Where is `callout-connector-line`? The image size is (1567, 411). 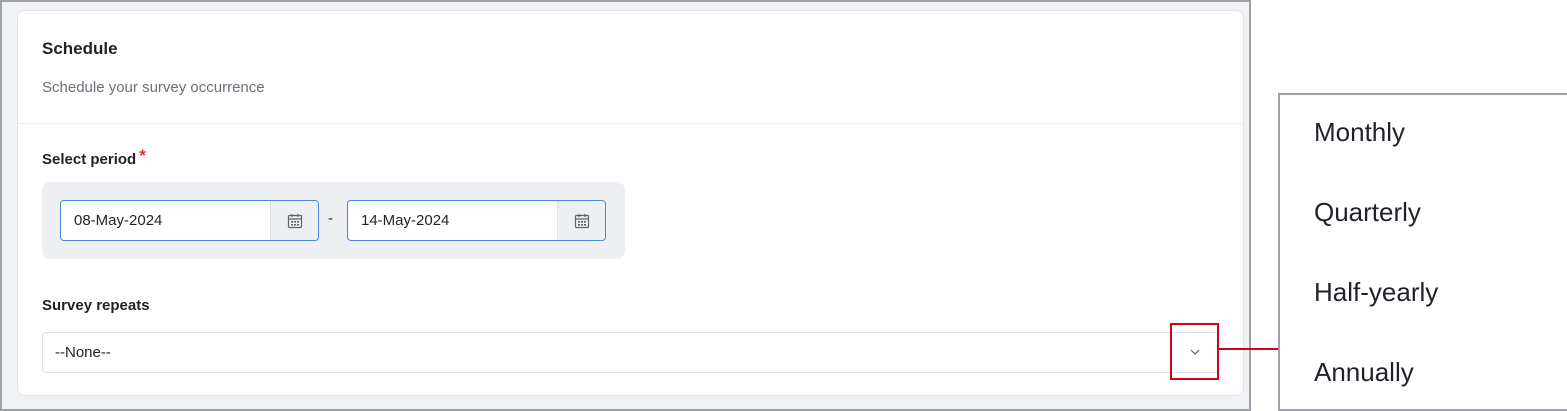
callout-connector-line is located at coordinates (1249, 349).